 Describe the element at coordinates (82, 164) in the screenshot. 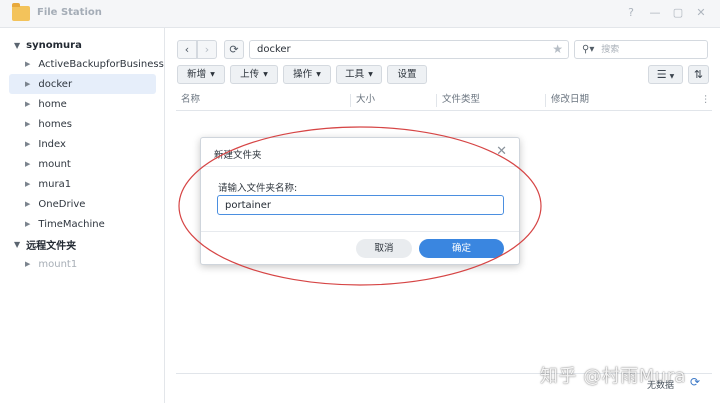

I see `sidebar-item-mount: ▶ mount` at that location.